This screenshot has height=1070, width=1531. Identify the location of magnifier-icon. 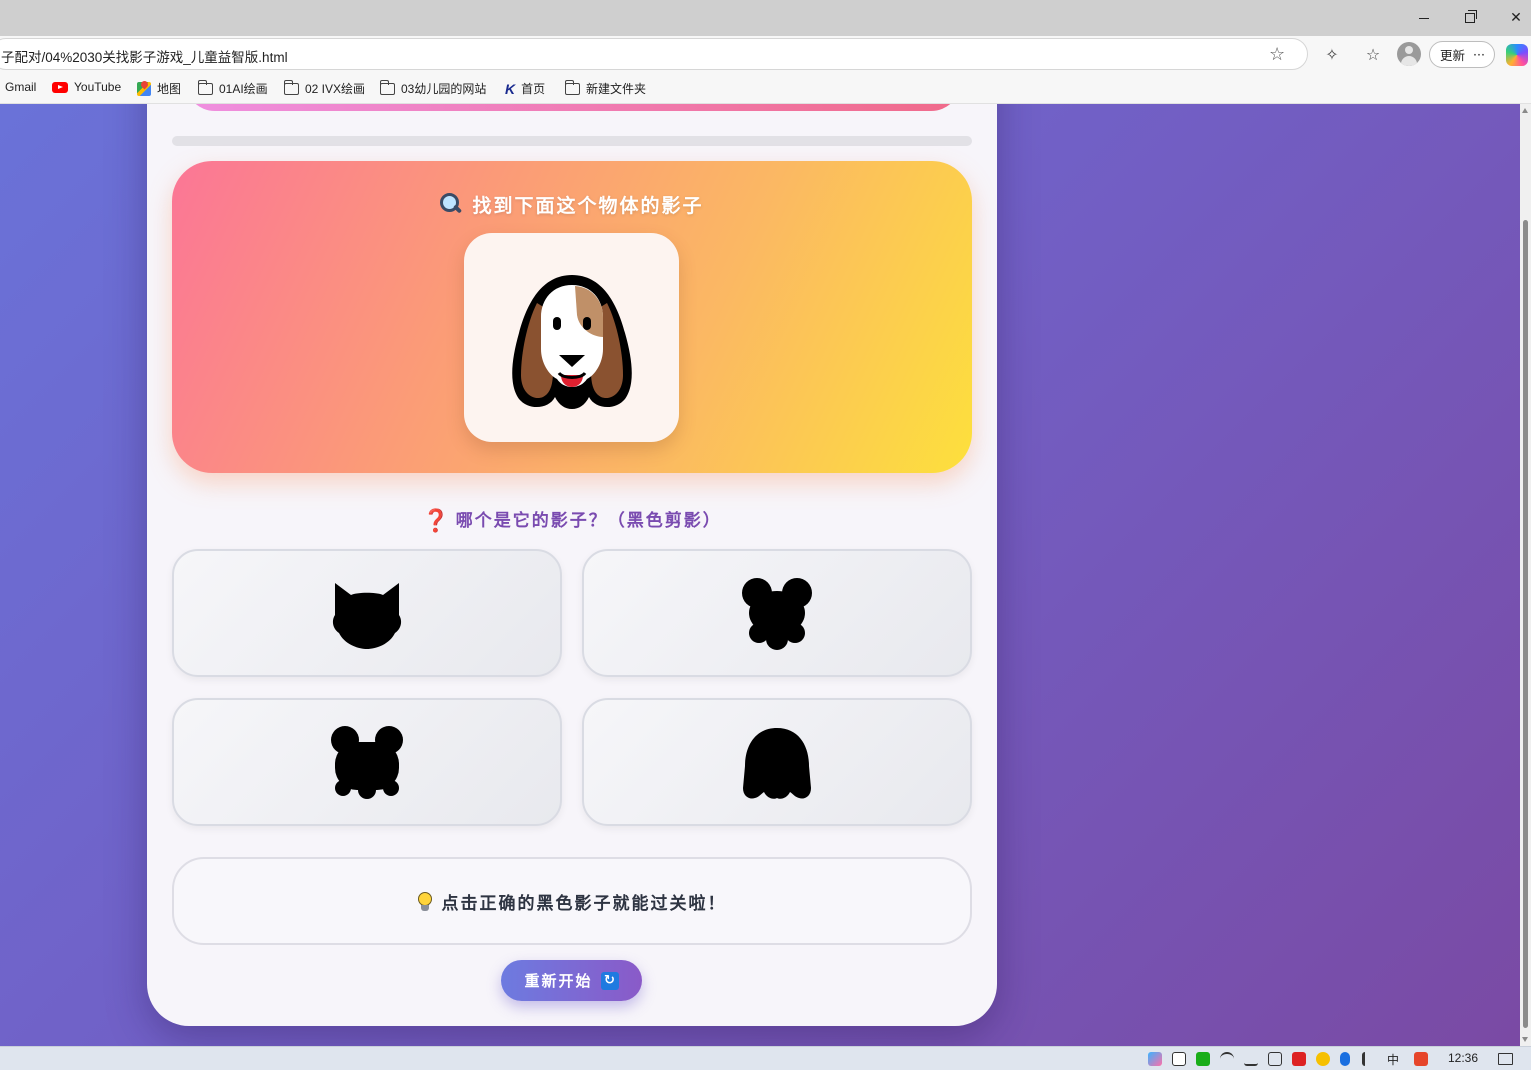
(451, 204).